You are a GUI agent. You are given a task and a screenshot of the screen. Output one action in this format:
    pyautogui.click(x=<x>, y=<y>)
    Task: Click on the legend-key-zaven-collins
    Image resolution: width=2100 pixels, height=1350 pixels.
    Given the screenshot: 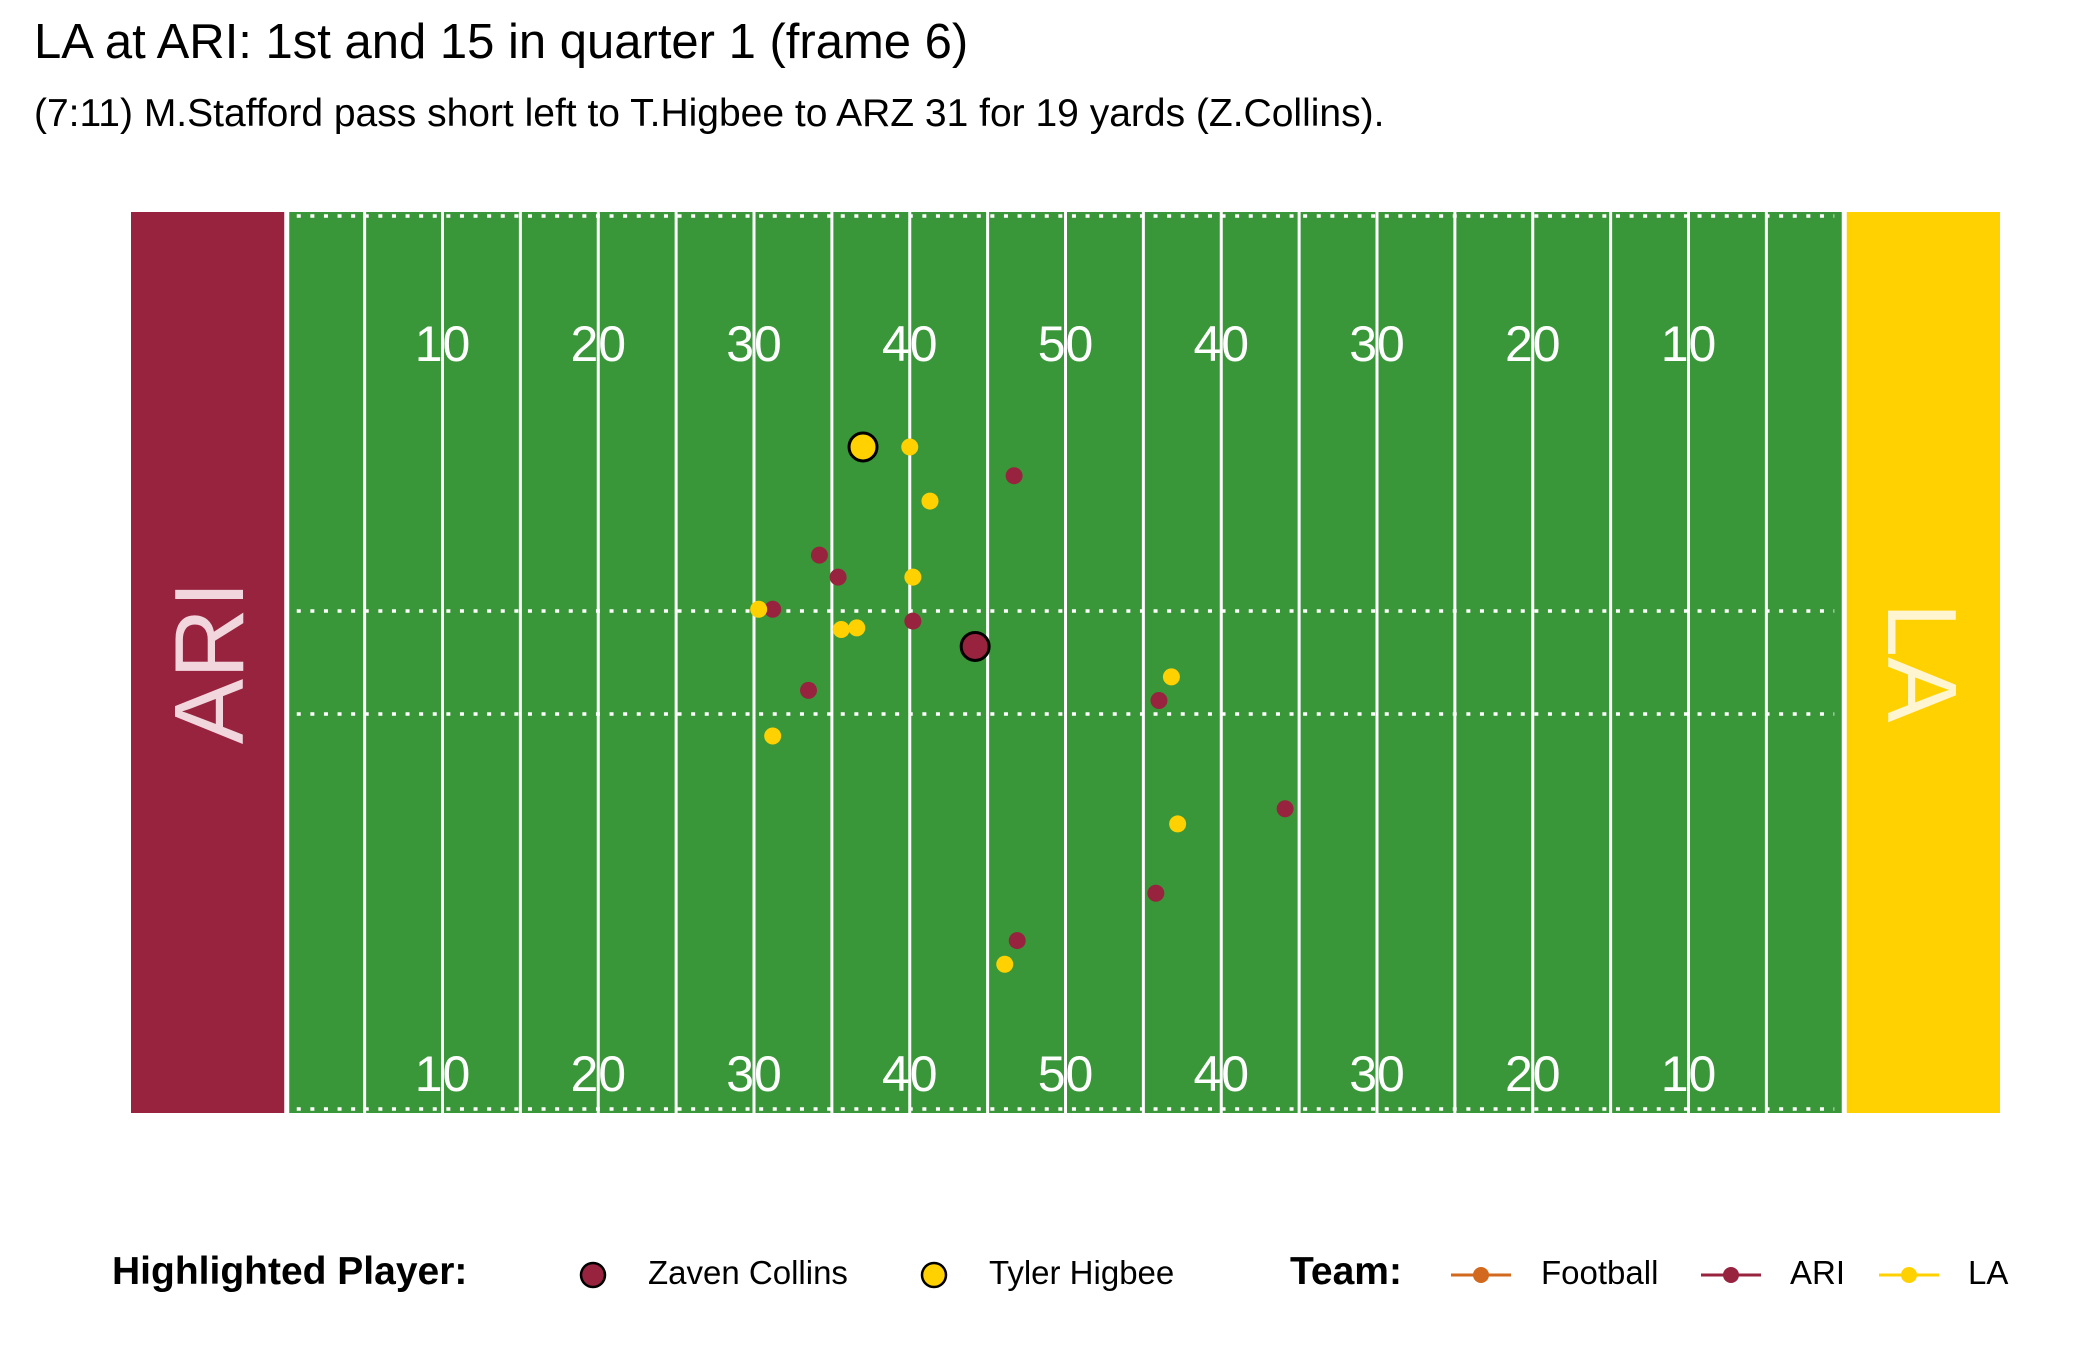 What is the action you would take?
    pyautogui.click(x=593, y=1275)
    